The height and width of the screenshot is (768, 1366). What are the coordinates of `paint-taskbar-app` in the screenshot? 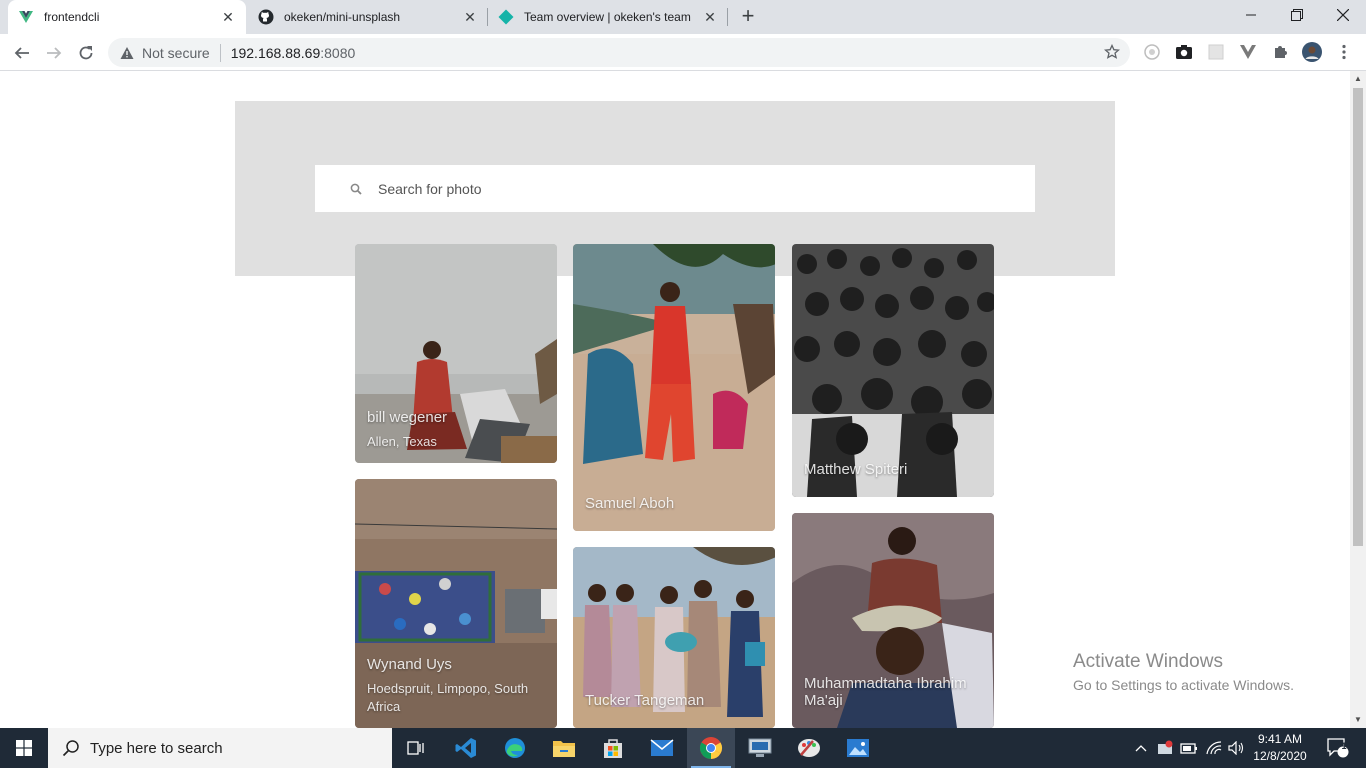 It's located at (809, 748).